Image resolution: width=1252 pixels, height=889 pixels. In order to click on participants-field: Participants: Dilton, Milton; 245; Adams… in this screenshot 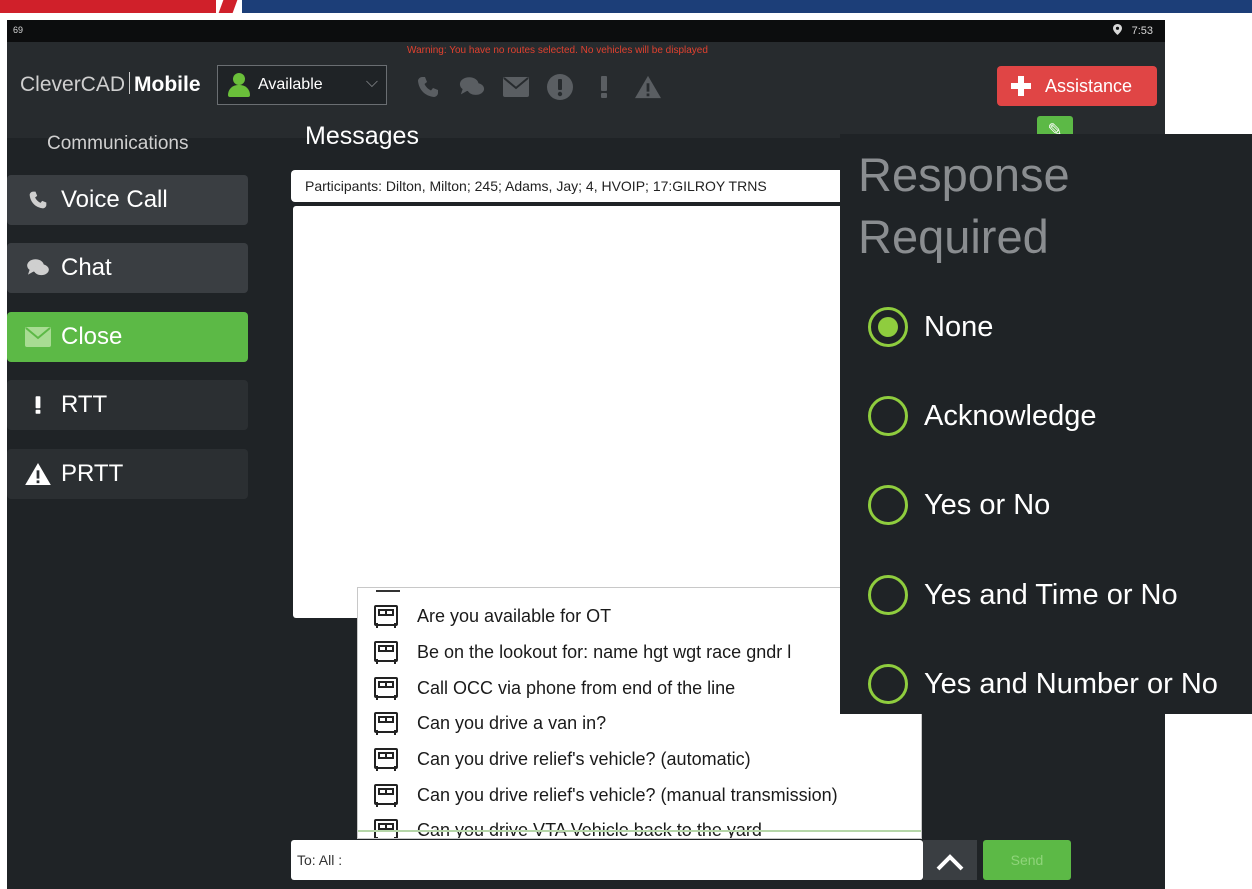, I will do `click(571, 186)`.